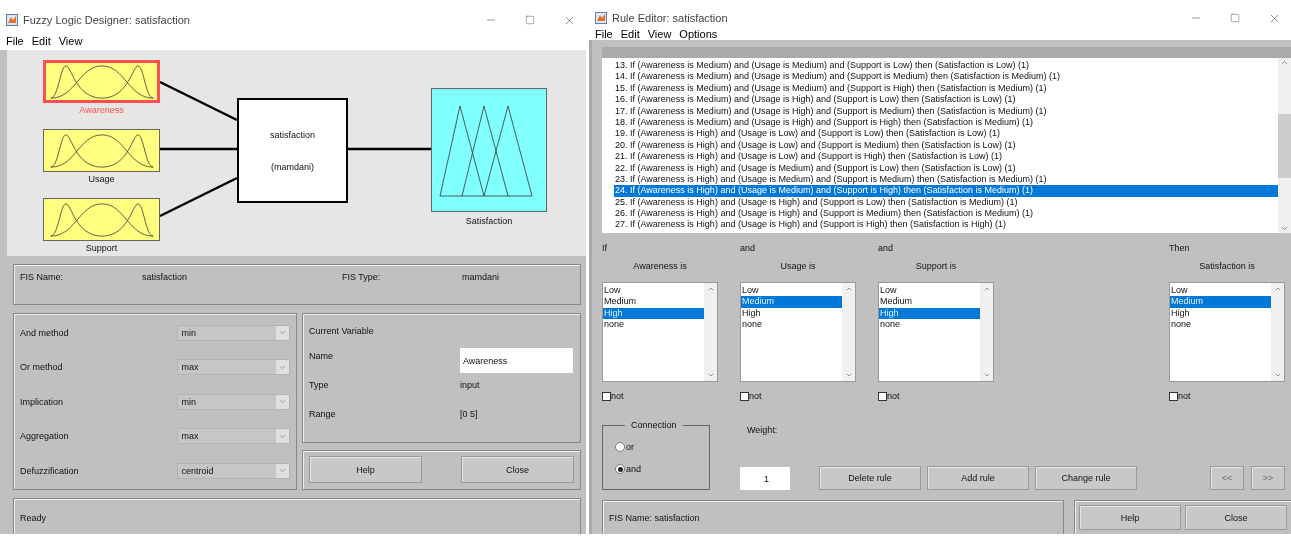 This screenshot has width=1291, height=542. Describe the element at coordinates (1284, 145) in the screenshot. I see `scrollbar-thumb` at that location.